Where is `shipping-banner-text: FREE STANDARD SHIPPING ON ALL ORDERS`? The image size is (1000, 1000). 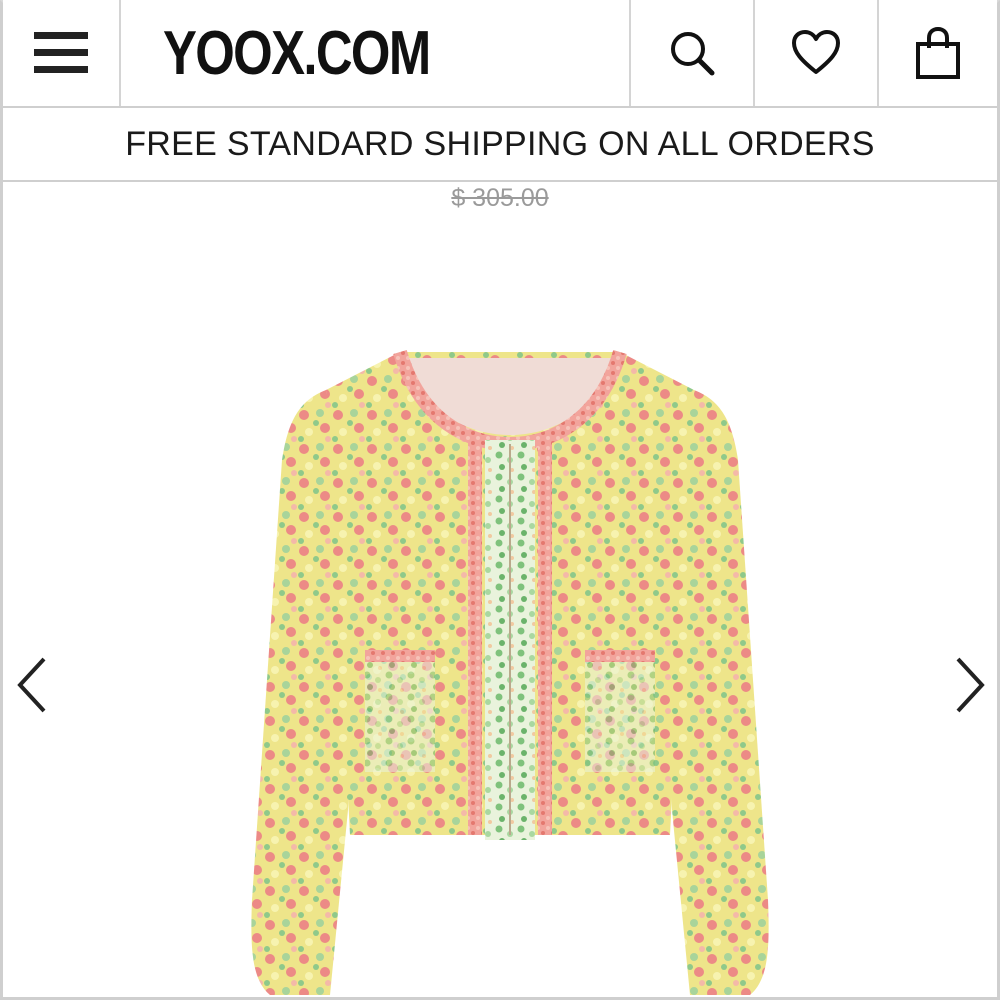
shipping-banner-text: FREE STANDARD SHIPPING ON ALL ORDERS is located at coordinates (500, 143).